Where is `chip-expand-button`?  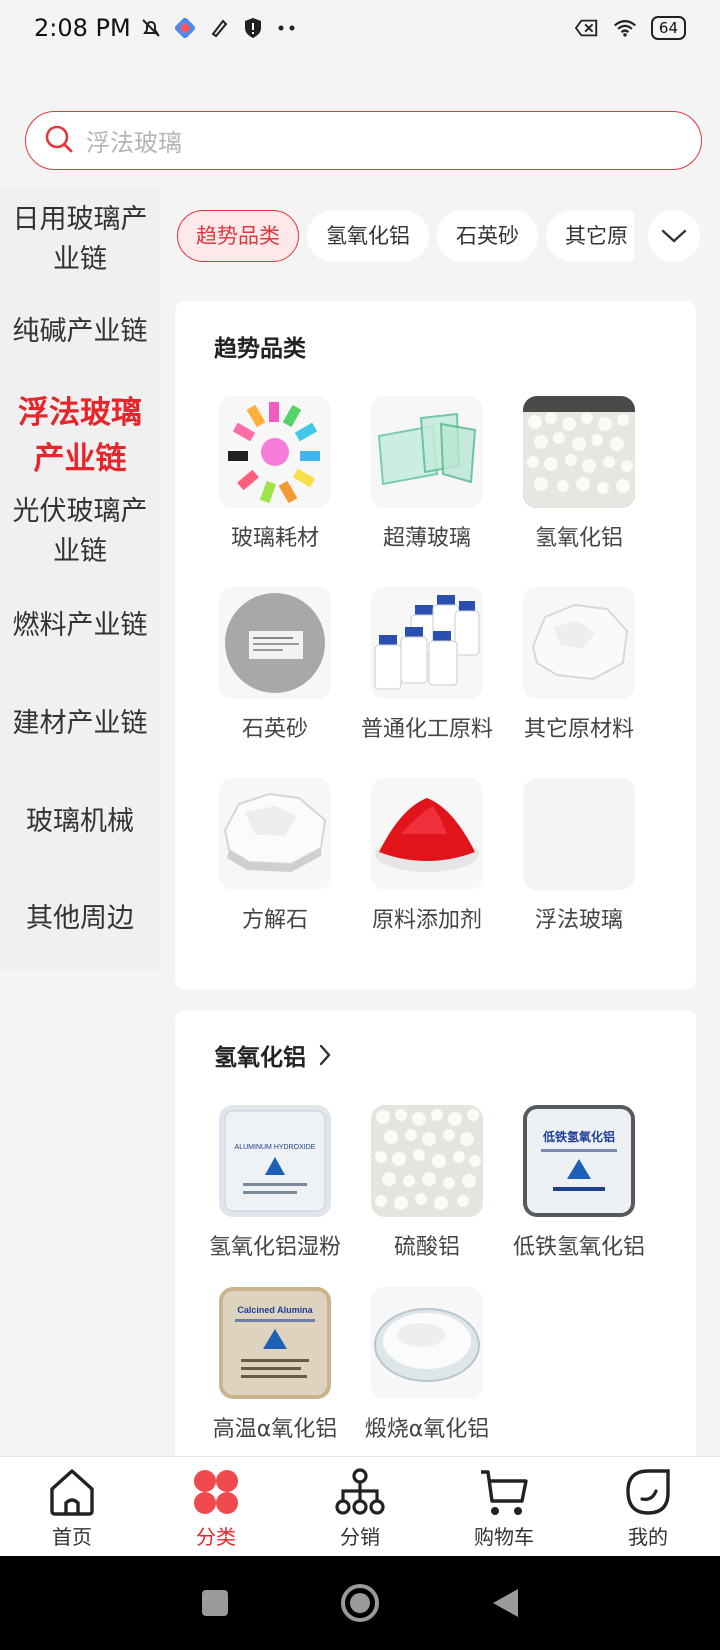 chip-expand-button is located at coordinates (674, 236).